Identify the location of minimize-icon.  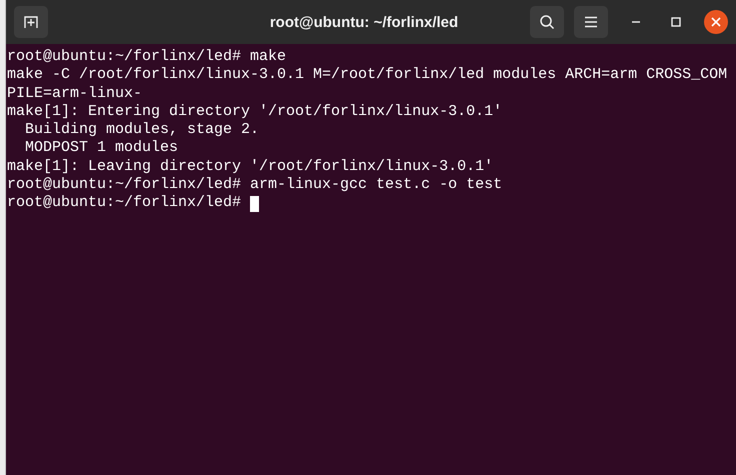
(636, 22).